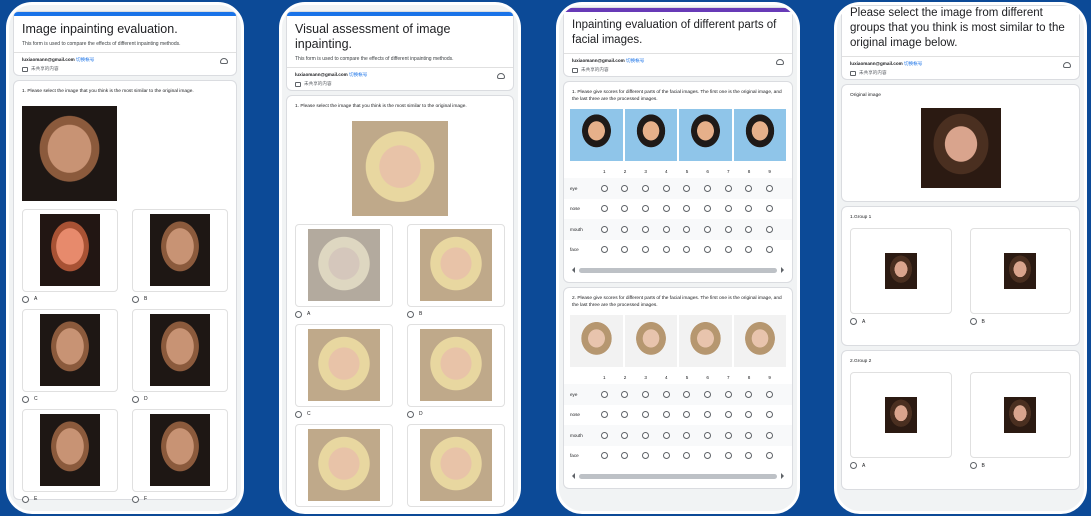 The image size is (1091, 516). What do you see at coordinates (960, 420) in the screenshot?
I see `group-2-card: 2.Group 2 A B` at bounding box center [960, 420].